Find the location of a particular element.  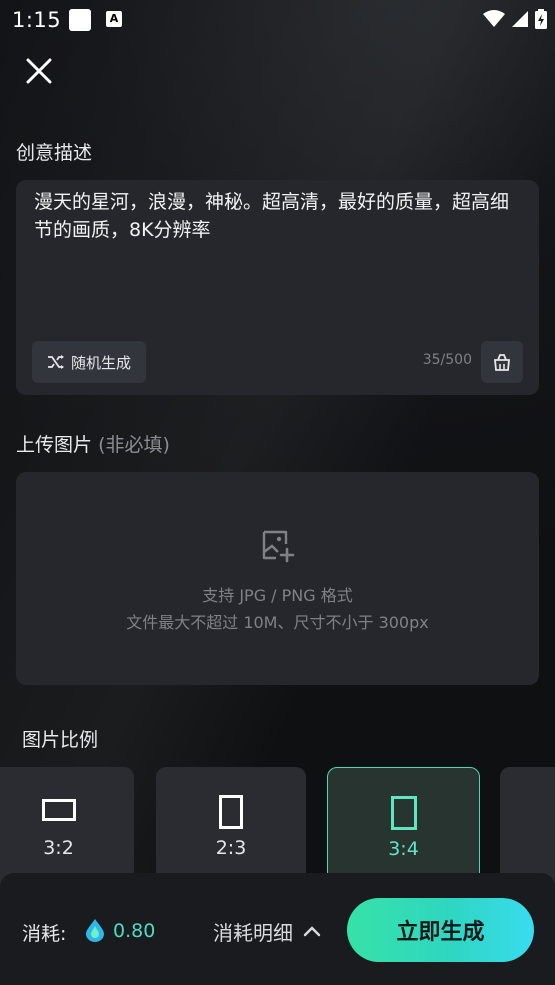

upload-optional-text: (非必填) is located at coordinates (134, 445).